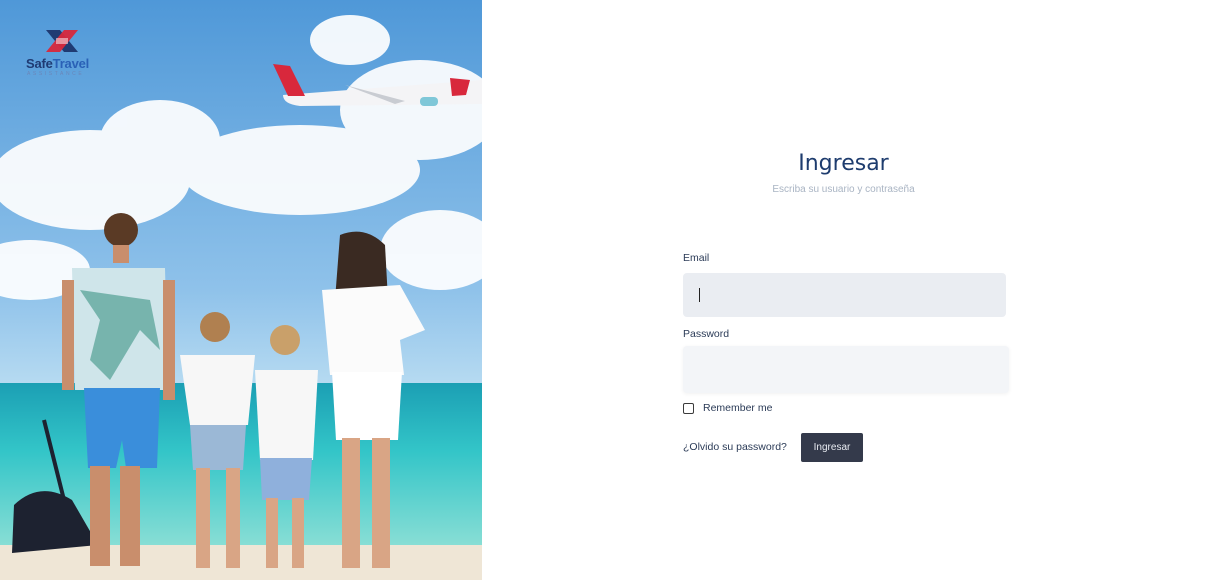 The width and height of the screenshot is (1205, 580). Describe the element at coordinates (688, 408) in the screenshot. I see `remember-checkbox` at that location.